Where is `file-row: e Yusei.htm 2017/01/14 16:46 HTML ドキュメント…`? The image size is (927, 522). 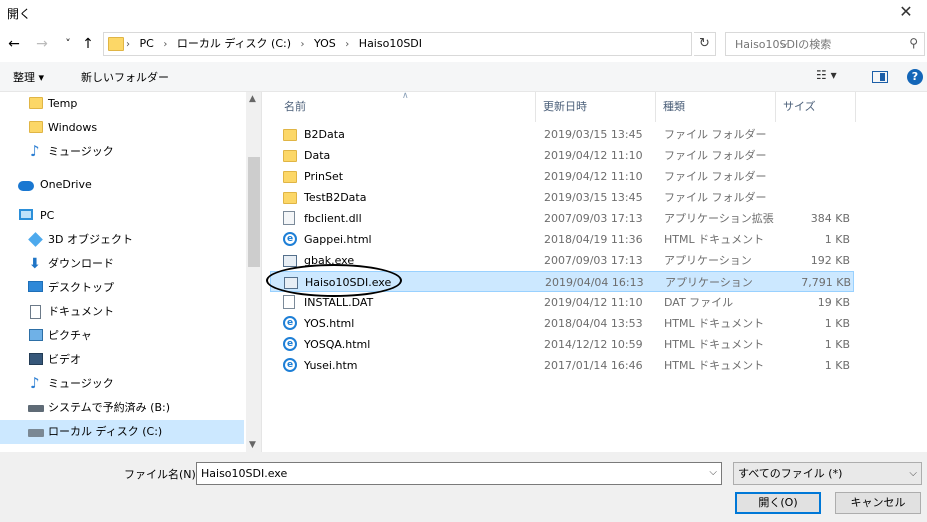
file-row: e Yusei.htm 2017/01/14 16:46 HTML ドキュメント… is located at coordinates (562, 365).